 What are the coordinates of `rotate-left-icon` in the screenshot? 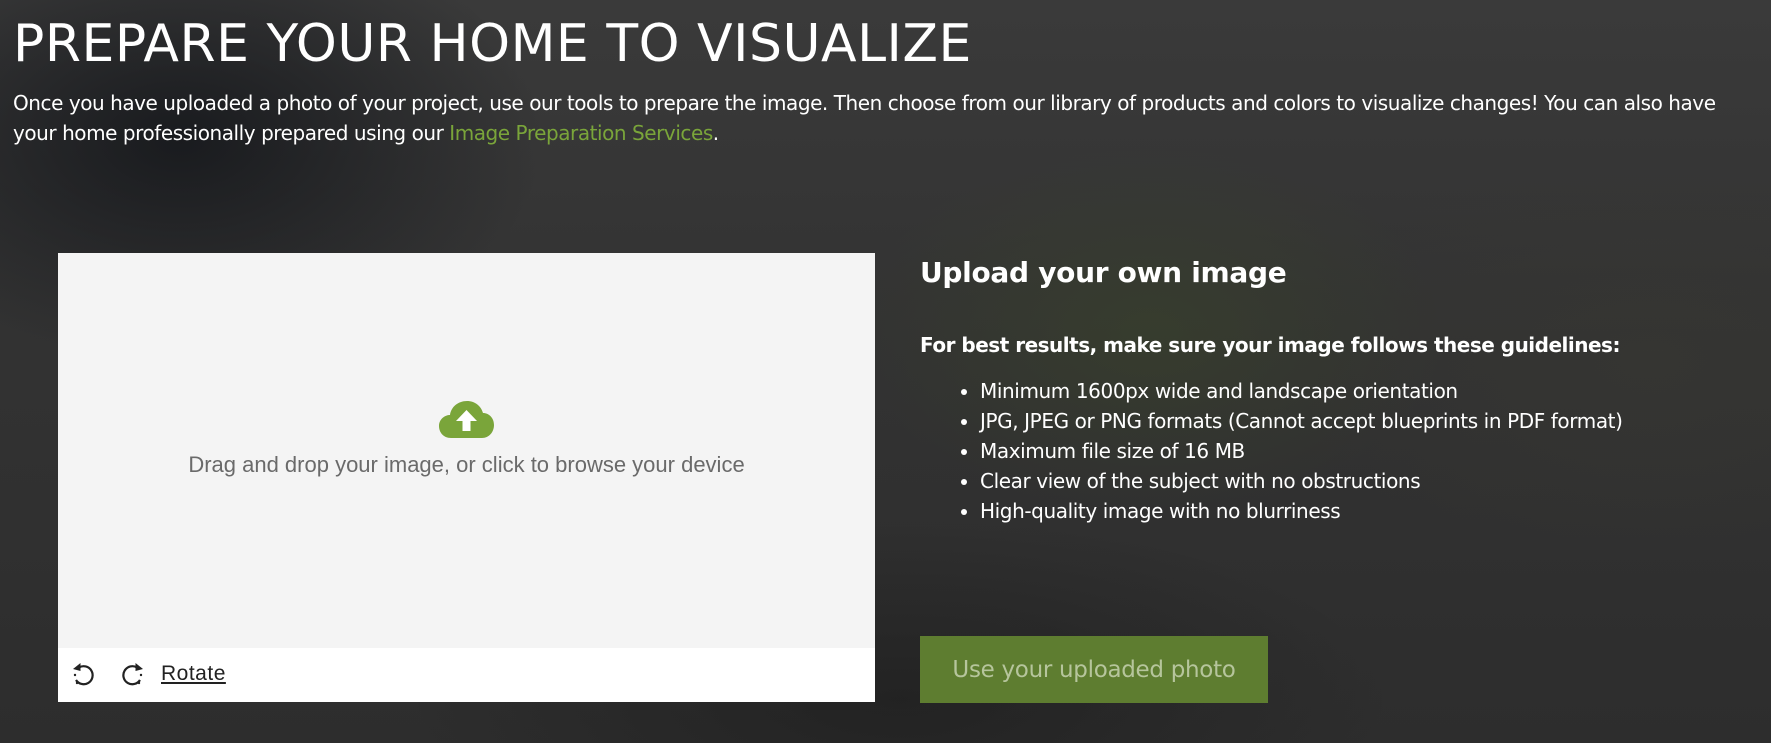 It's located at (84, 675).